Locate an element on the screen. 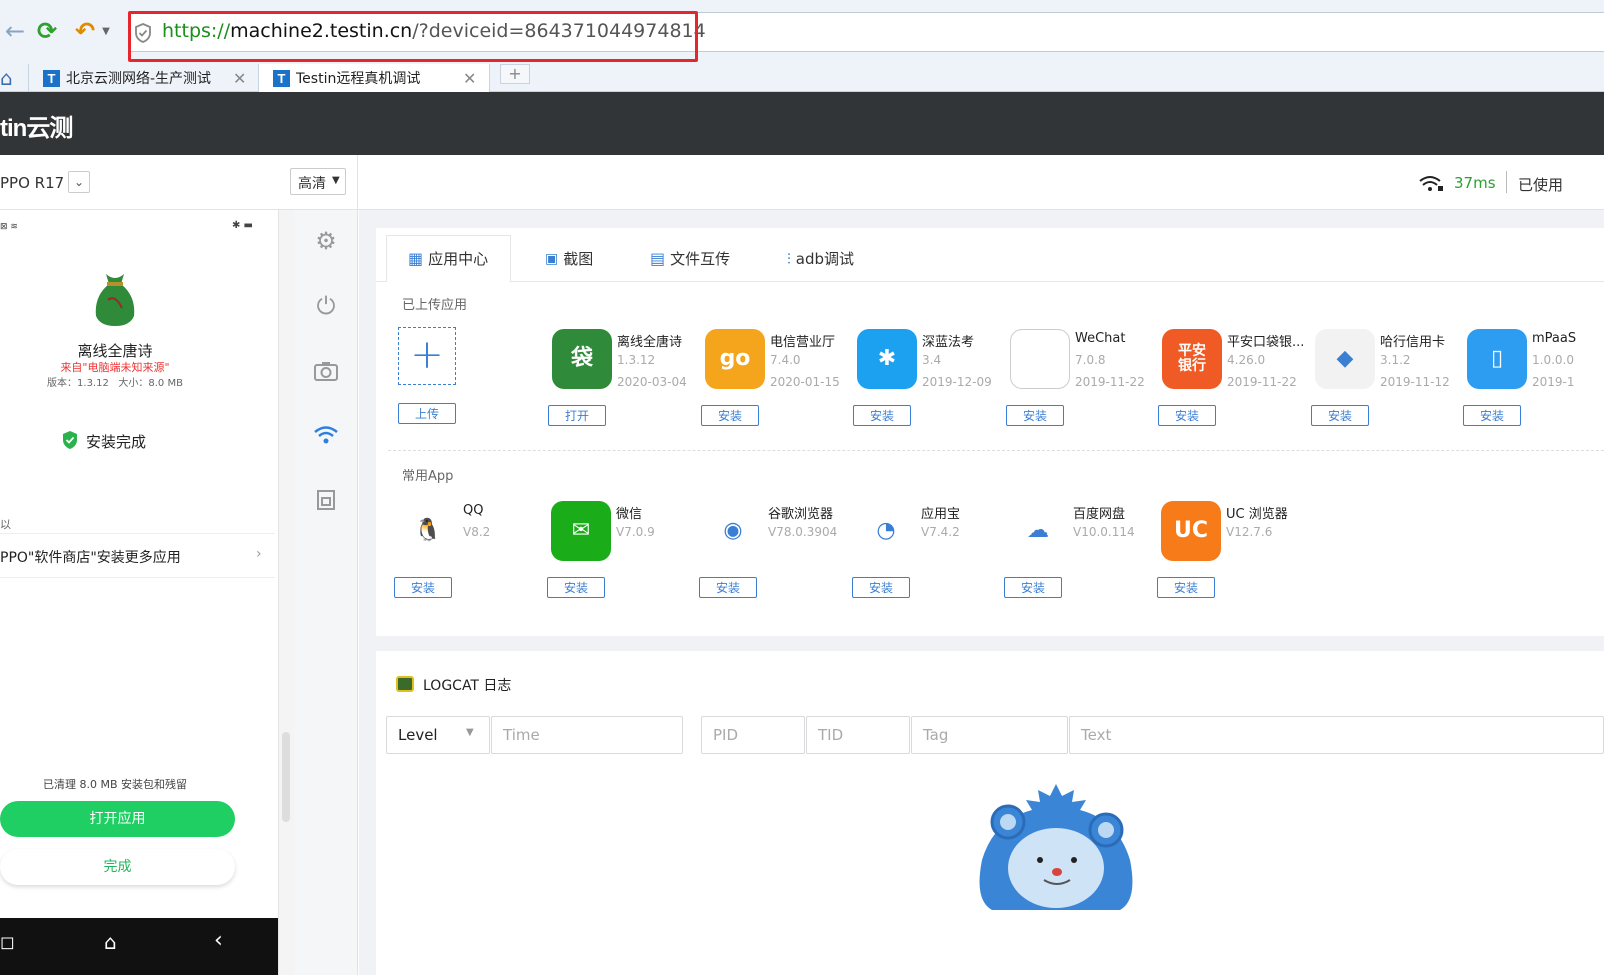 The width and height of the screenshot is (1604, 975). recent-apps-icon: ◻ is located at coordinates (7, 942).